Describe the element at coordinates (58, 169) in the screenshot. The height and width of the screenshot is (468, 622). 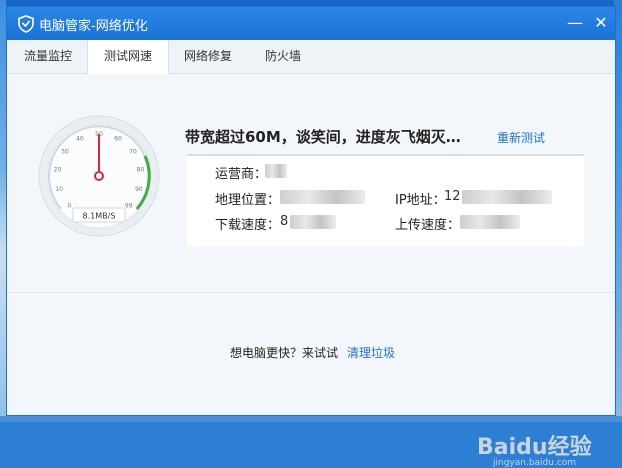
I see `gauge-tick-label: 20` at that location.